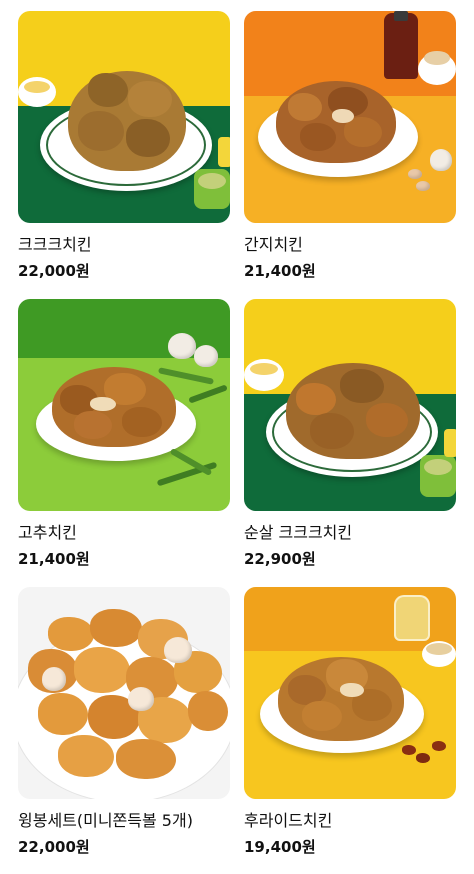  What do you see at coordinates (280, 559) in the screenshot?
I see `product-price: 22,900원` at bounding box center [280, 559].